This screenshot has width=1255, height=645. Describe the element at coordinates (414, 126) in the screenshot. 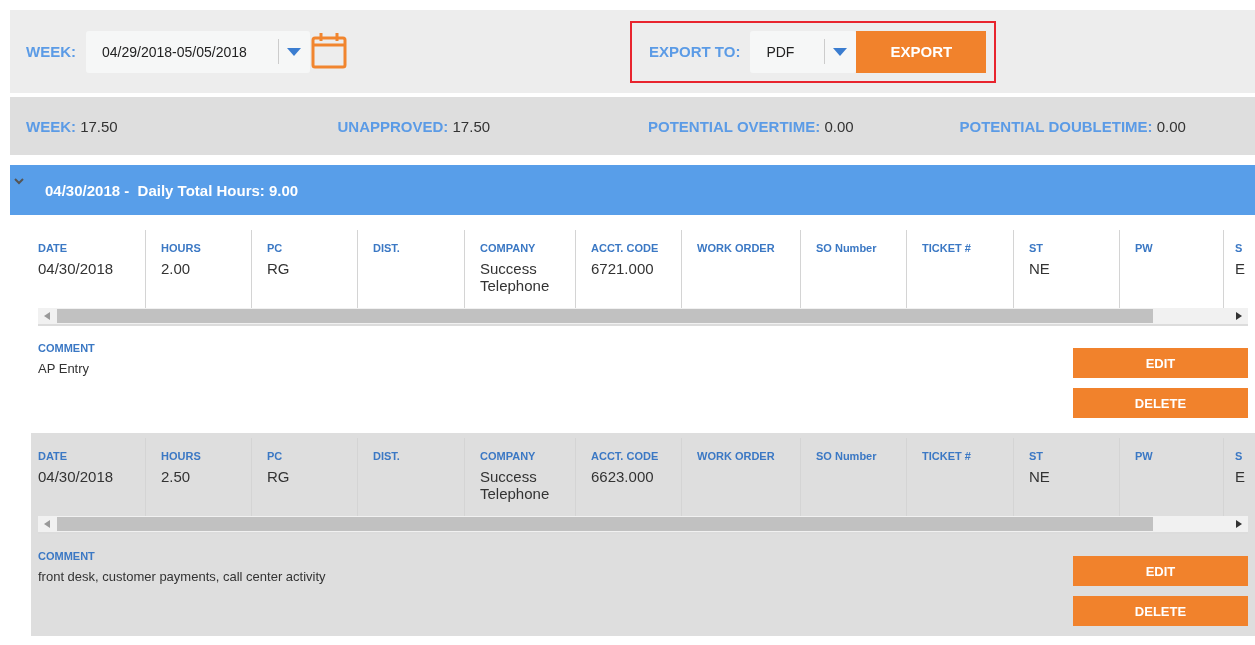

I see `summary-stat: UNAPPROVED: 17.50` at that location.